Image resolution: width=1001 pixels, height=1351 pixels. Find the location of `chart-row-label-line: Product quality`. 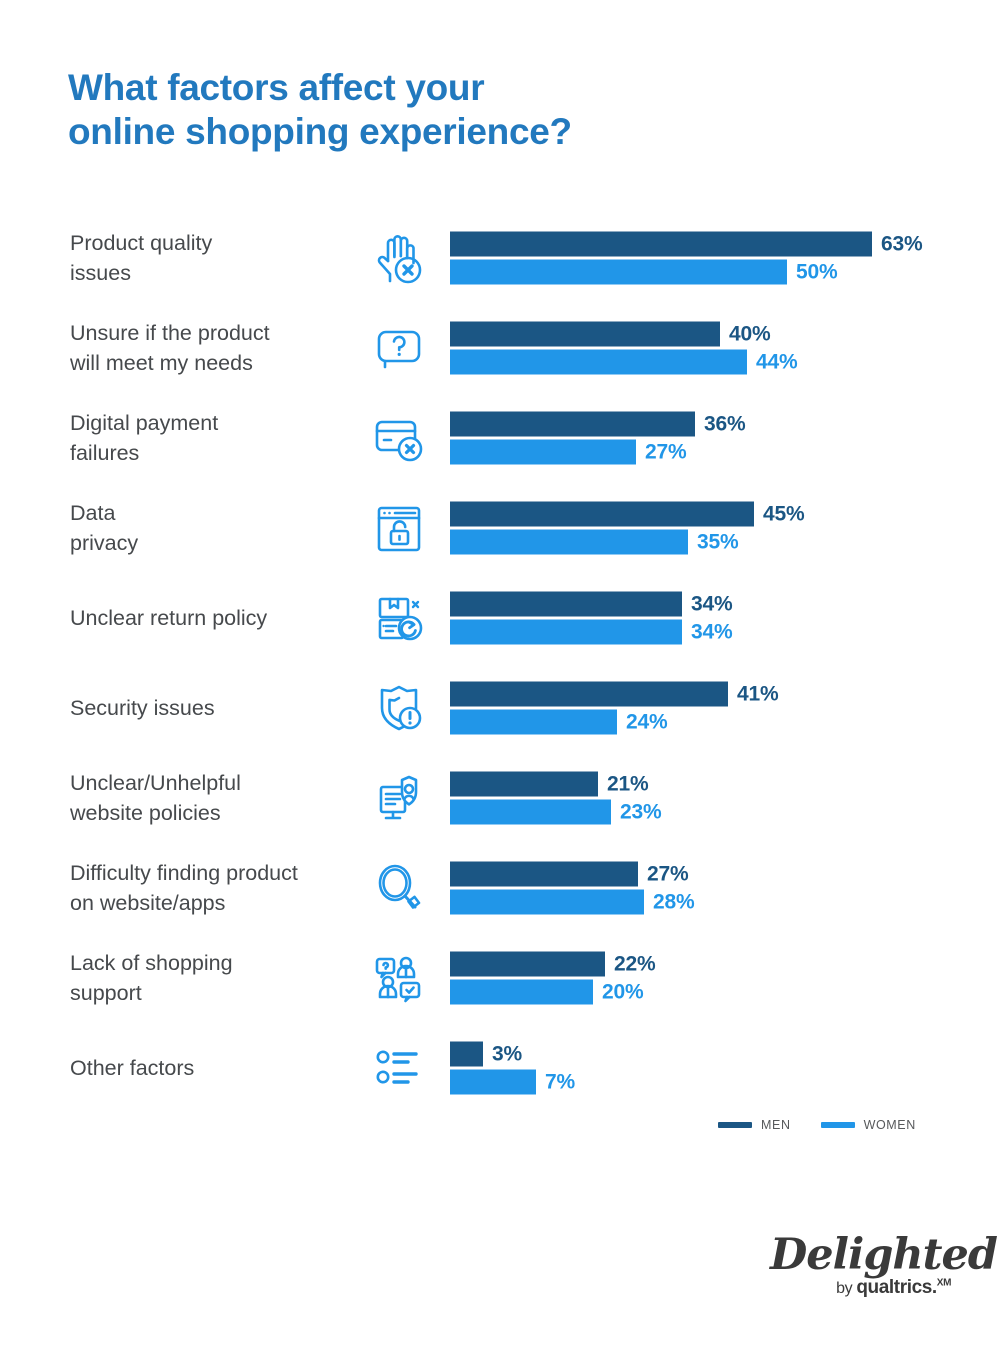

chart-row-label-line: Product quality is located at coordinates (141, 243).